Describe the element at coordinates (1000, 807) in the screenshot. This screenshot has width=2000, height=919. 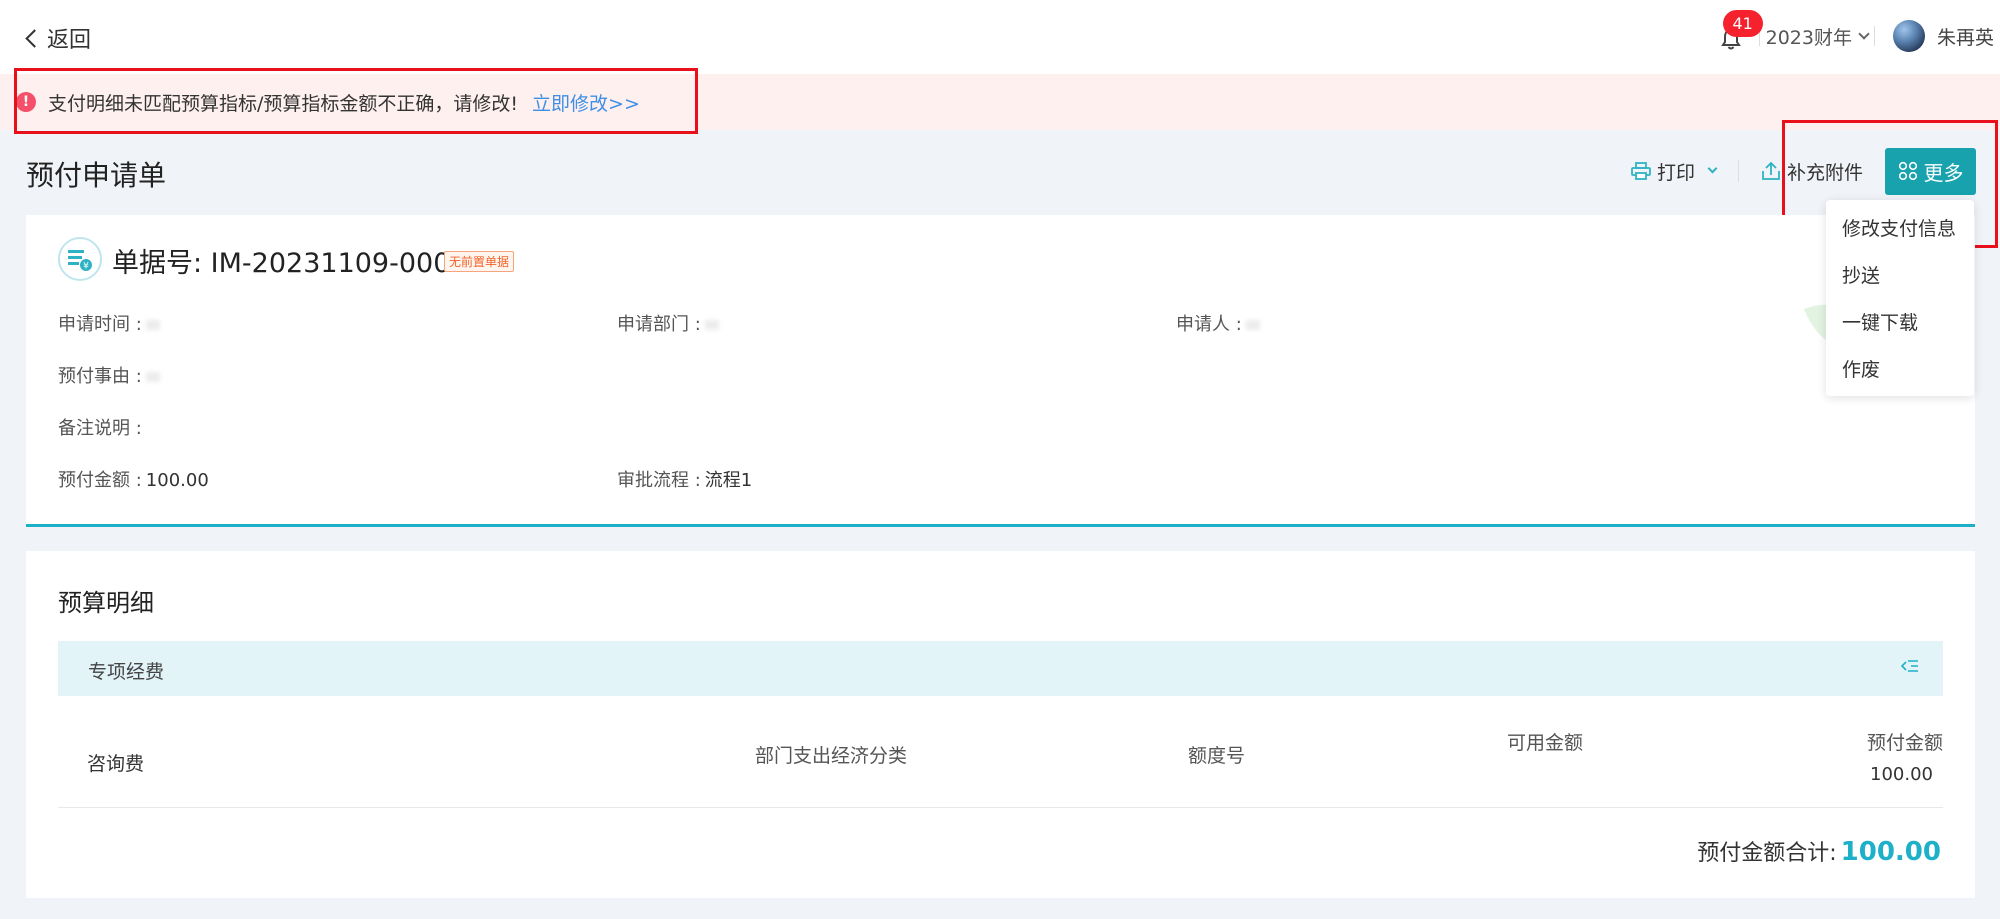
I see `row-divider` at that location.